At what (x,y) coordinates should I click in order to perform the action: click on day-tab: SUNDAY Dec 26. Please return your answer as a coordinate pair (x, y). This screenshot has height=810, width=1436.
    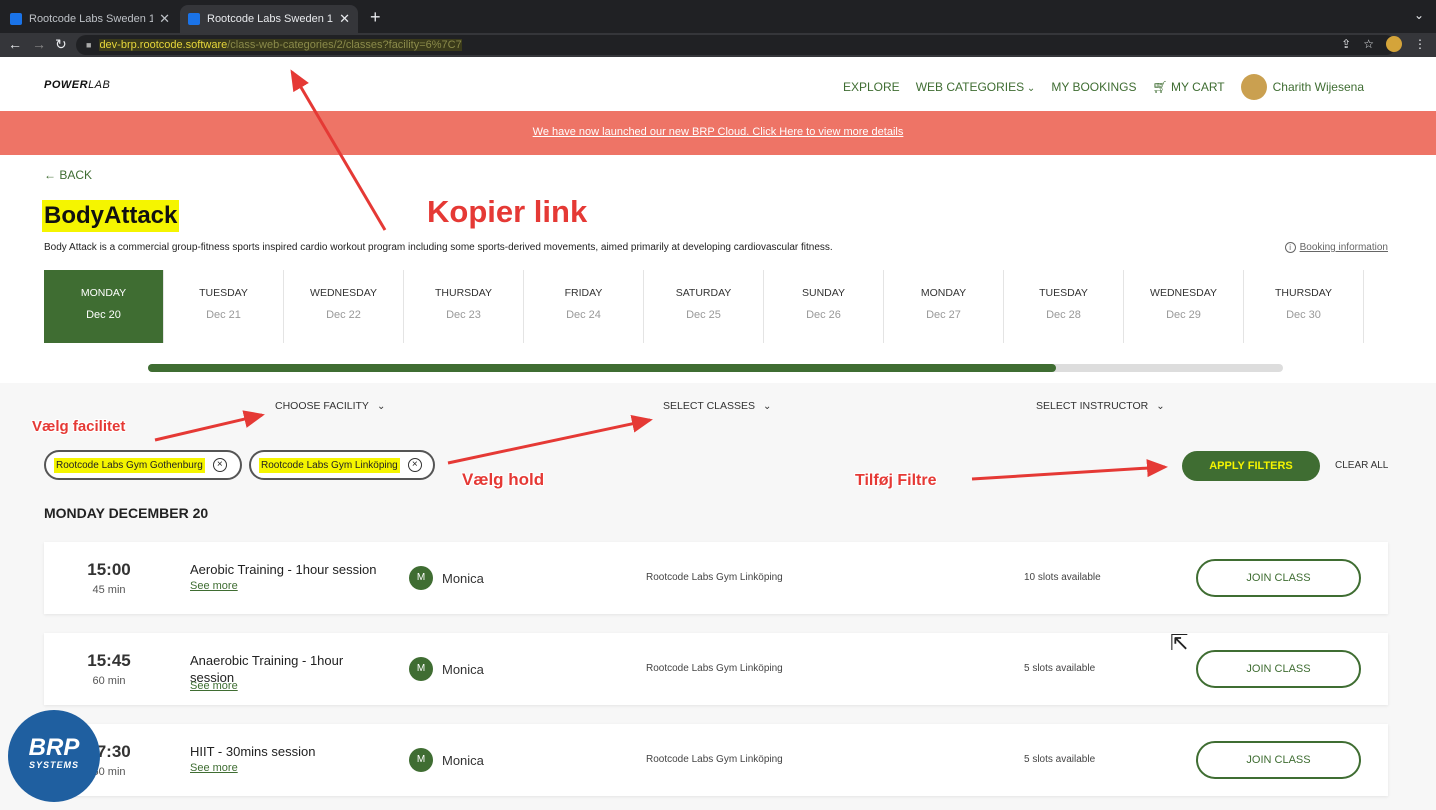
    Looking at the image, I should click on (824, 306).